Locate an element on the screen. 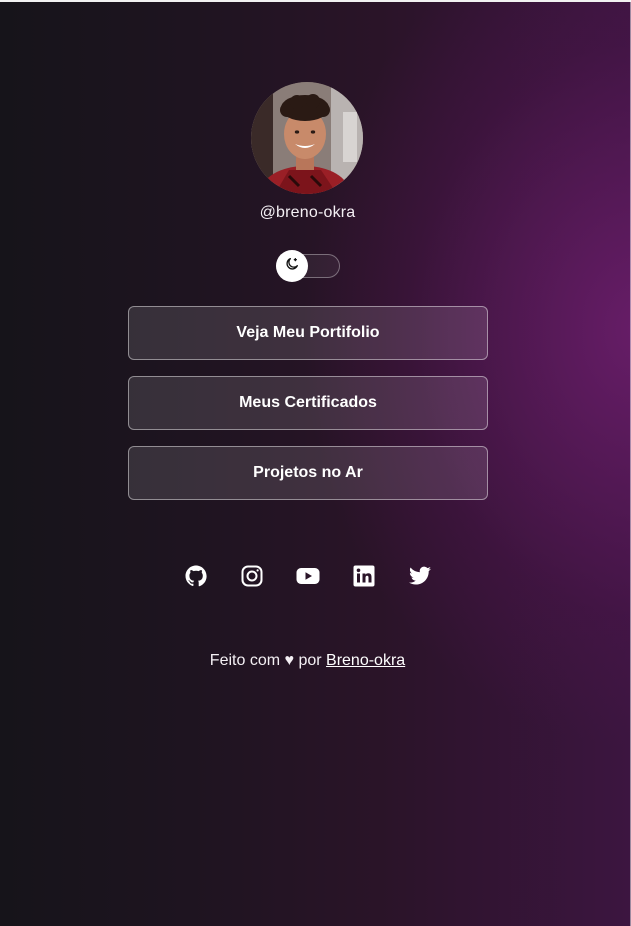 The width and height of the screenshot is (631, 926). footer-by: por is located at coordinates (310, 660).